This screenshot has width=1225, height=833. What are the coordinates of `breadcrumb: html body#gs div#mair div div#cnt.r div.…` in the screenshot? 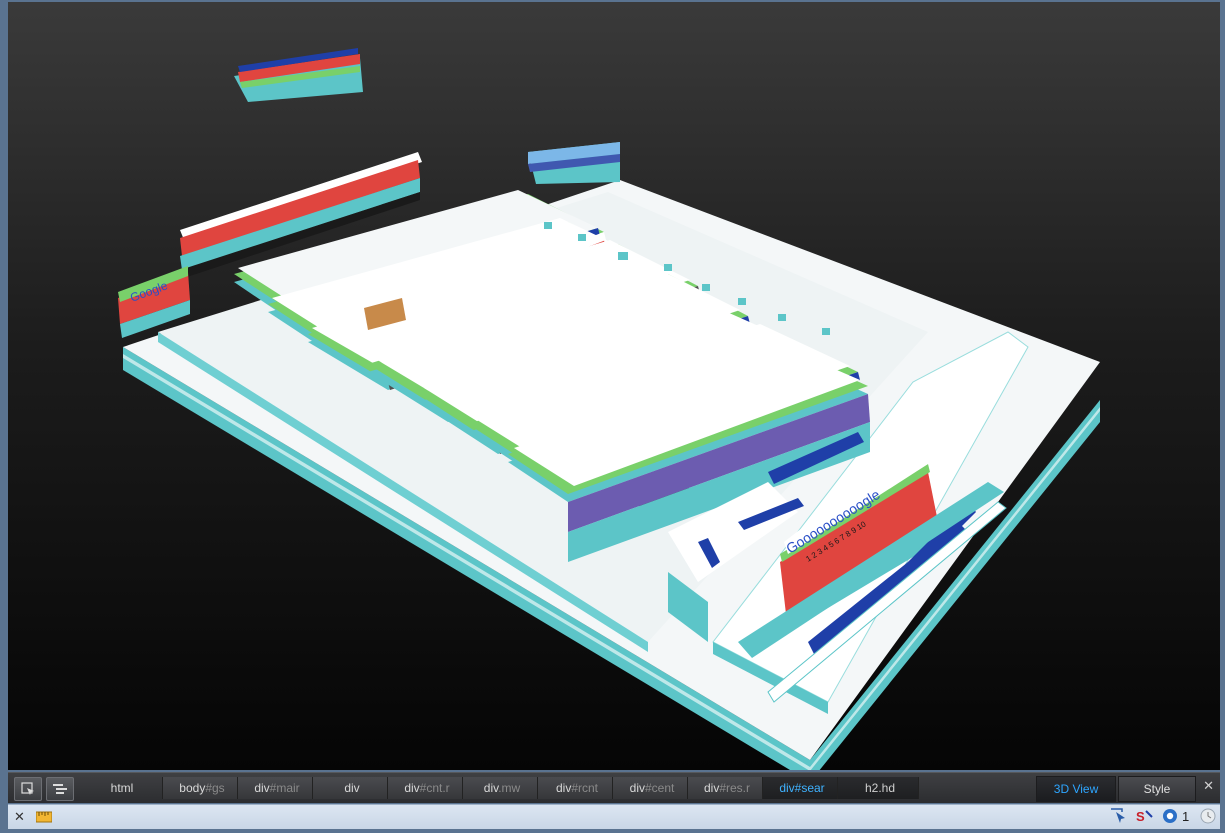 It's located at (498, 788).